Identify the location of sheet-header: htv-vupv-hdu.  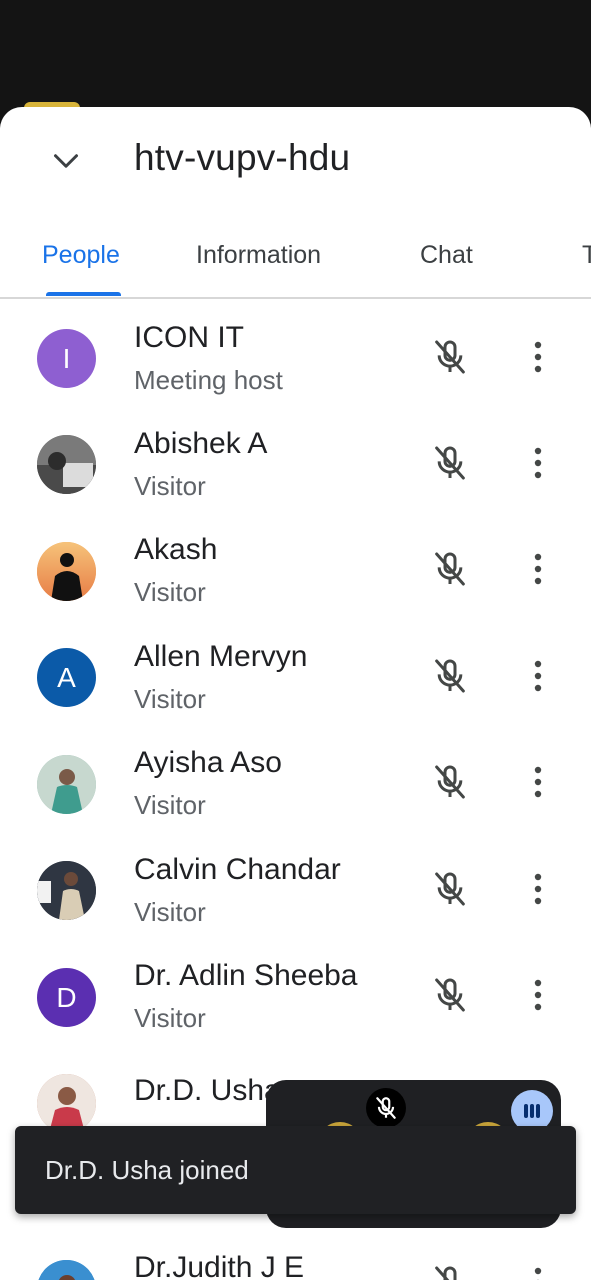
(295, 162).